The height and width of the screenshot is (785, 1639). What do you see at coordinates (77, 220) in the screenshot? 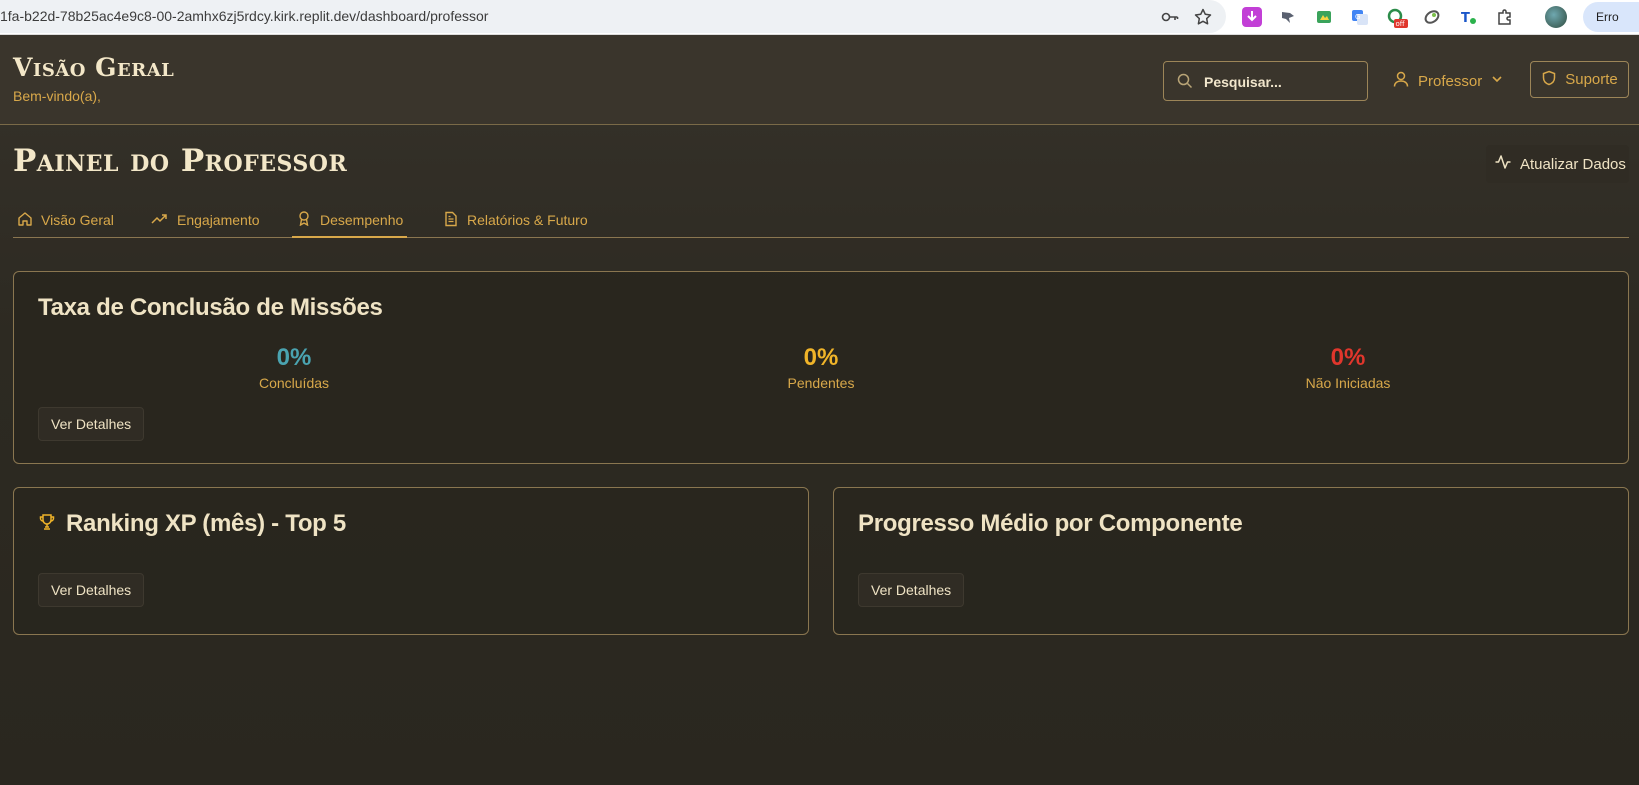
I see `tab-label: Visão Geral` at bounding box center [77, 220].